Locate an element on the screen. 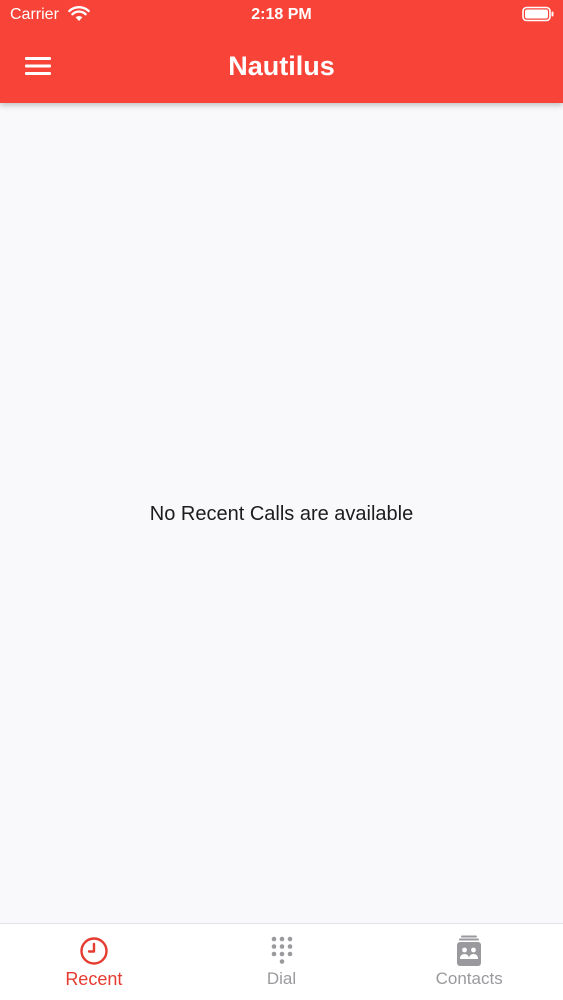 The height and width of the screenshot is (1000, 563). status-time: 2:18 PM is located at coordinates (281, 14).